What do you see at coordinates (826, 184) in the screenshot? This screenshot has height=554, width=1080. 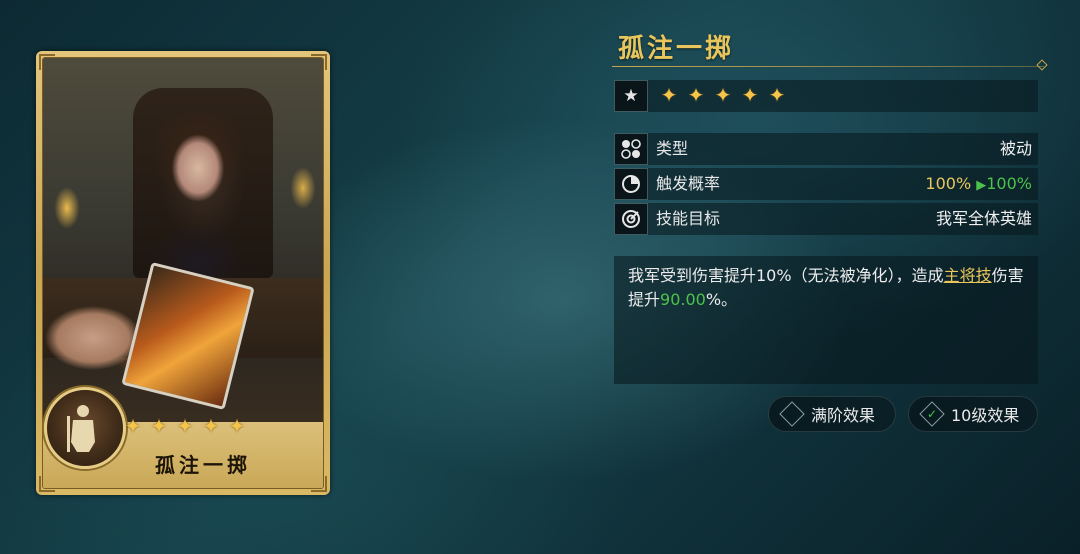 I see `trigger-rate-row: 触发概率 100% ▶100%` at bounding box center [826, 184].